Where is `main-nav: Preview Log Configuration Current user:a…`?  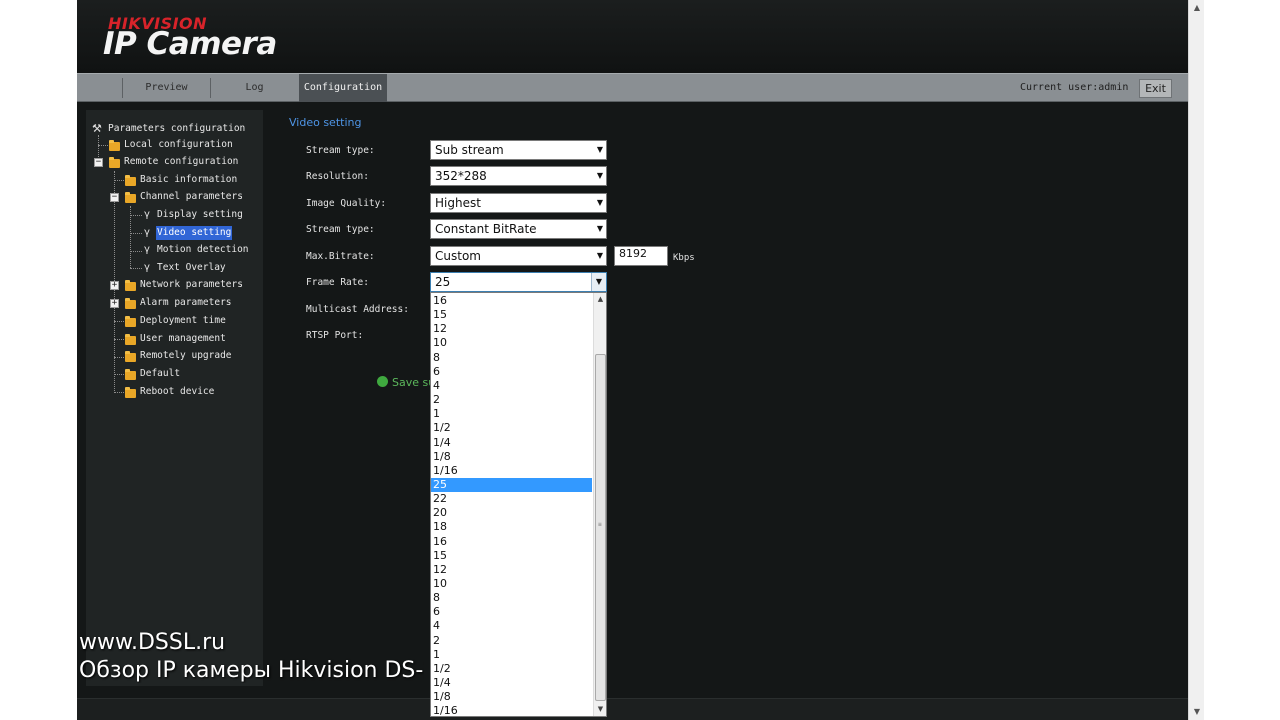 main-nav: Preview Log Configuration Current user:a… is located at coordinates (632, 87).